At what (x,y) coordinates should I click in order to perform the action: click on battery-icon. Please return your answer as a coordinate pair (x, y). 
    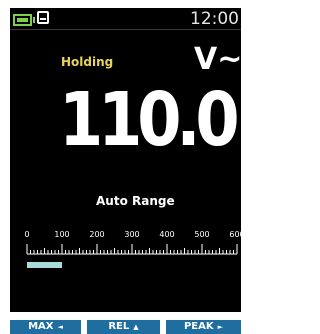
    Looking at the image, I should click on (24, 20).